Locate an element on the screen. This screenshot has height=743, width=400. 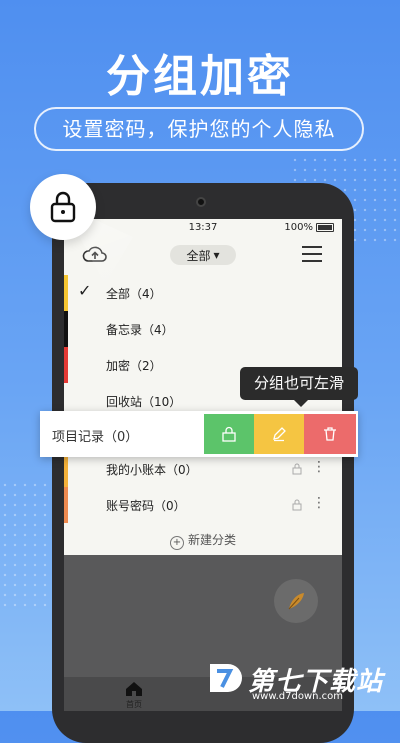
filter-label: 全部 is located at coordinates (198, 255).